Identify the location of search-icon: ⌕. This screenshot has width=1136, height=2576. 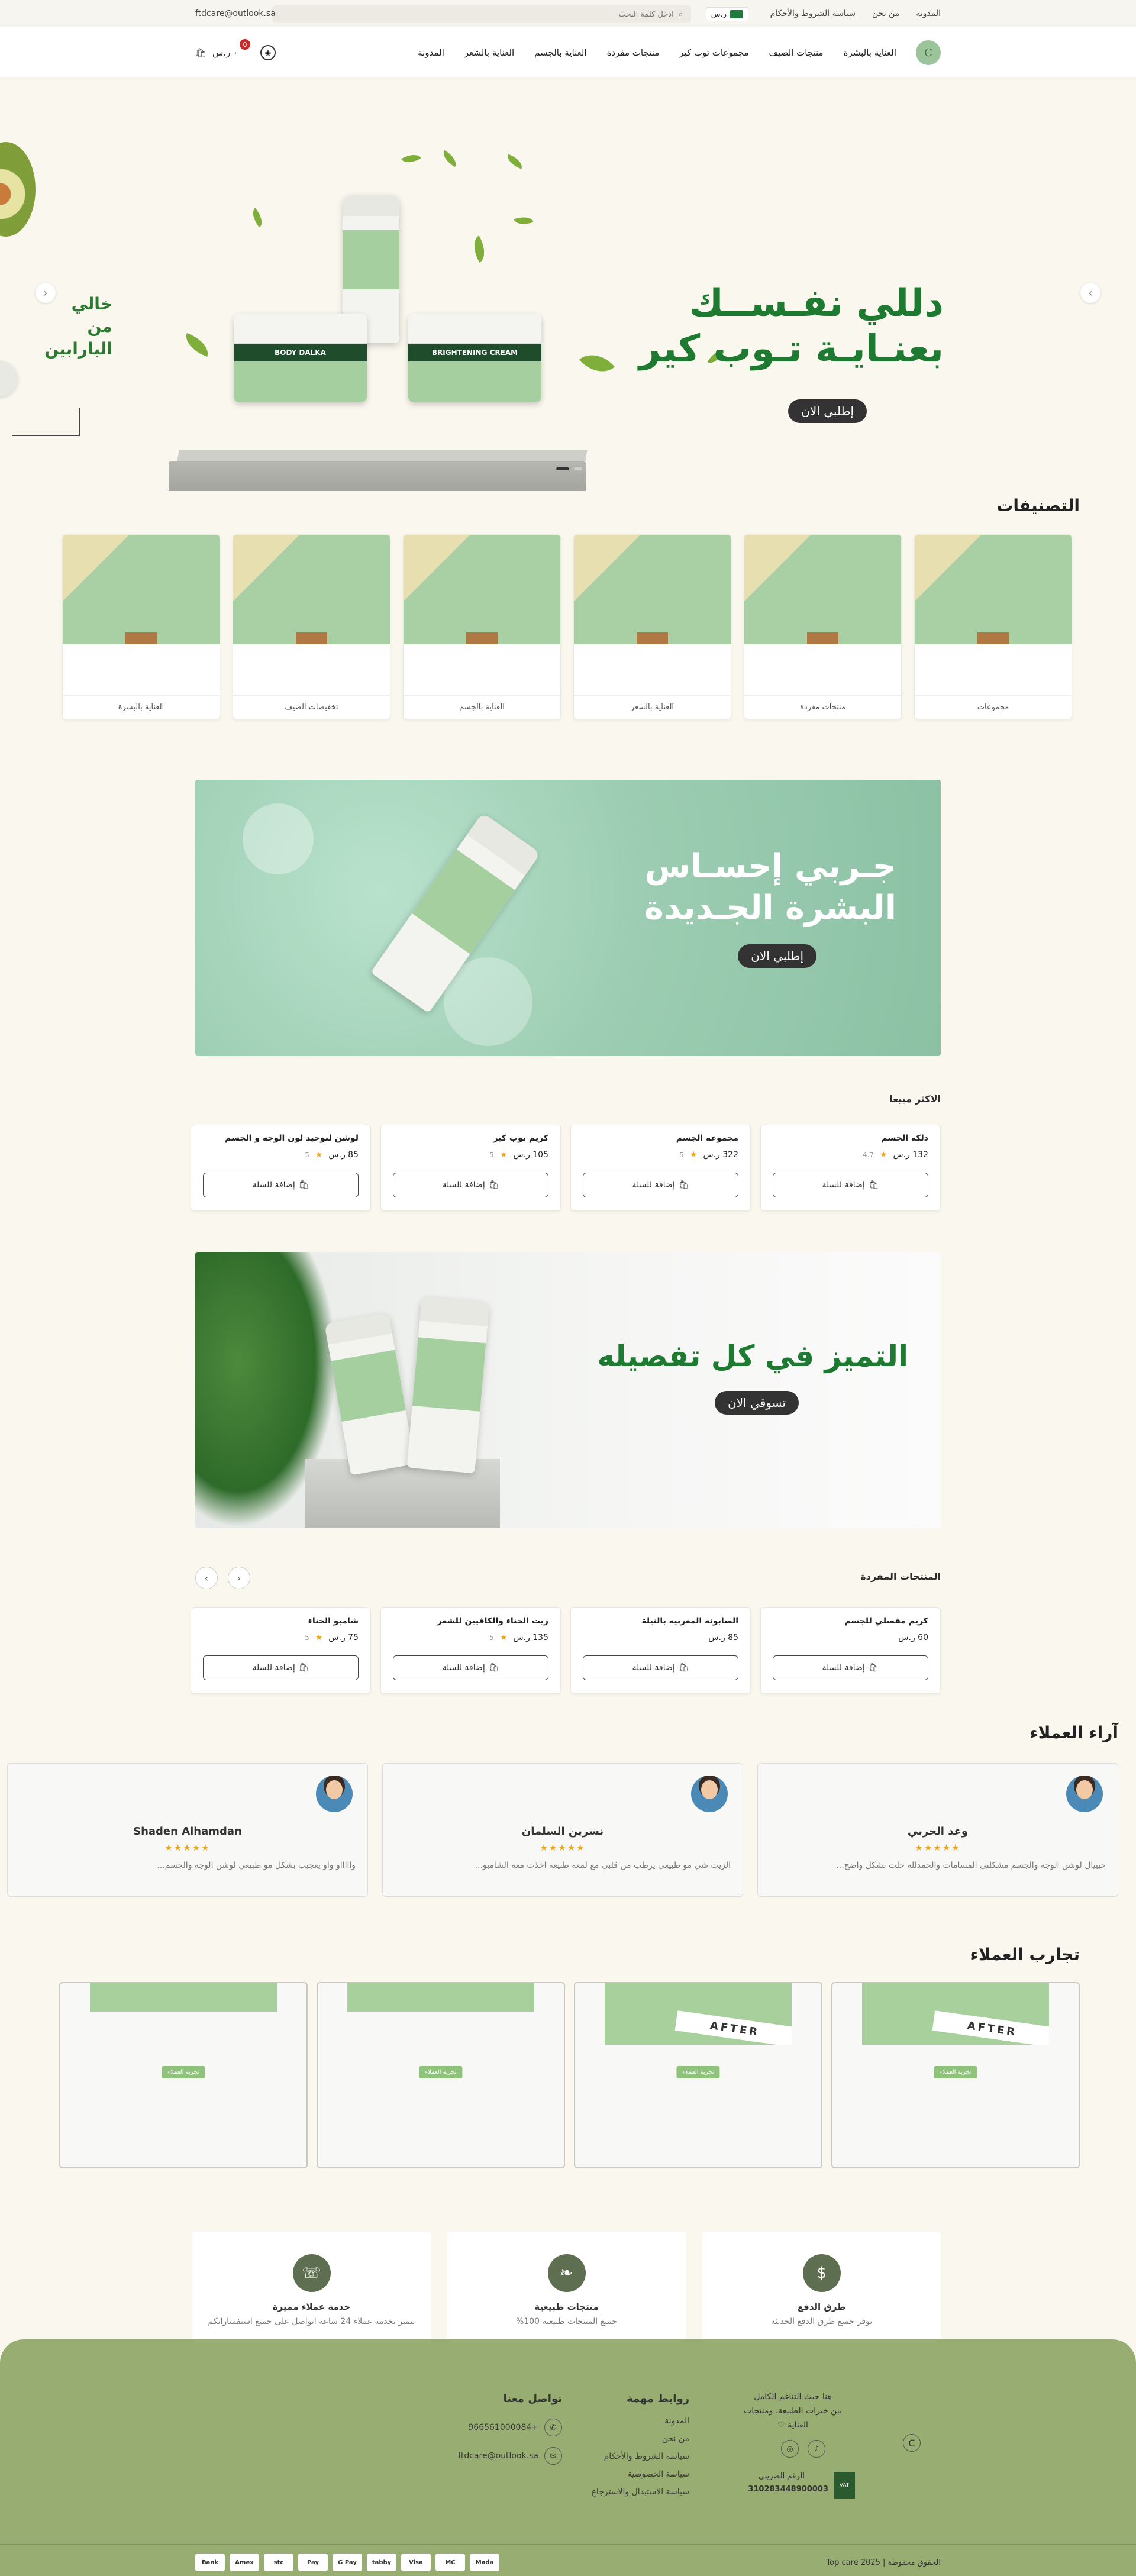
(681, 14).